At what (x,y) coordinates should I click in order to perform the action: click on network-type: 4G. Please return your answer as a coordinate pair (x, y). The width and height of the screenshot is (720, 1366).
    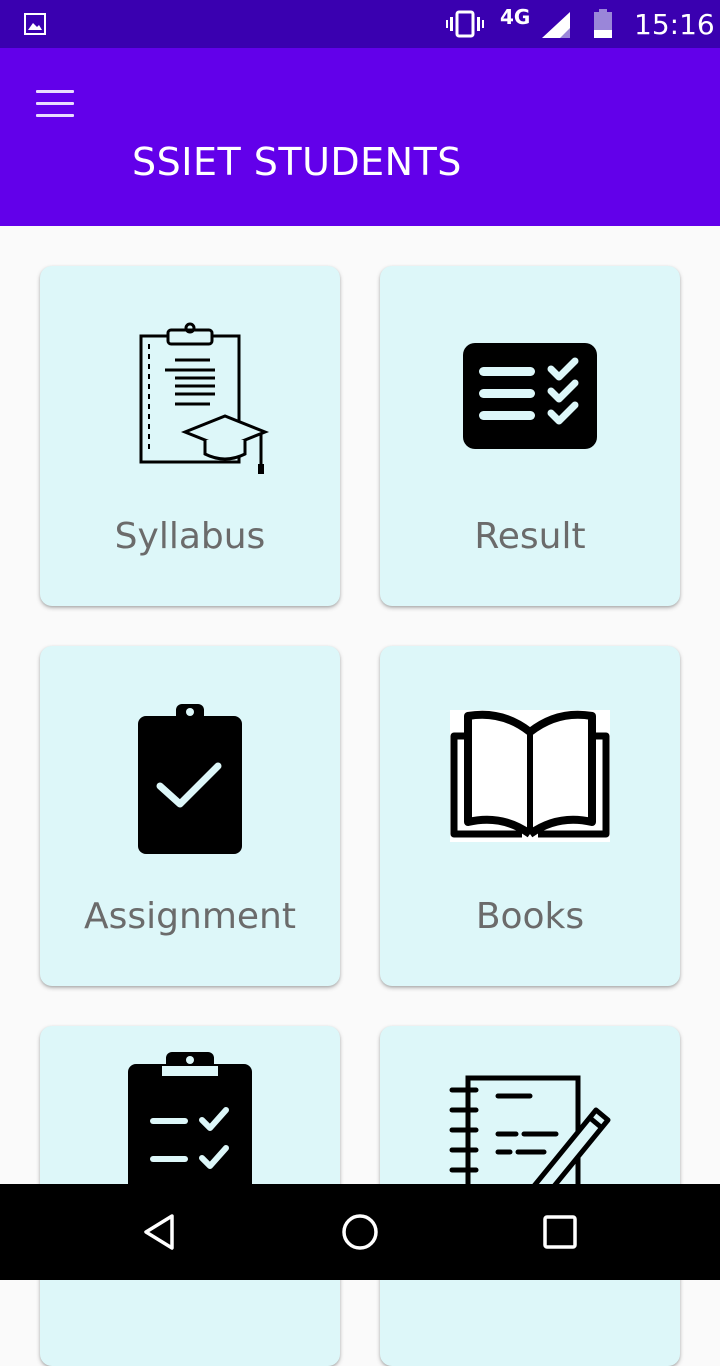
    Looking at the image, I should click on (515, 17).